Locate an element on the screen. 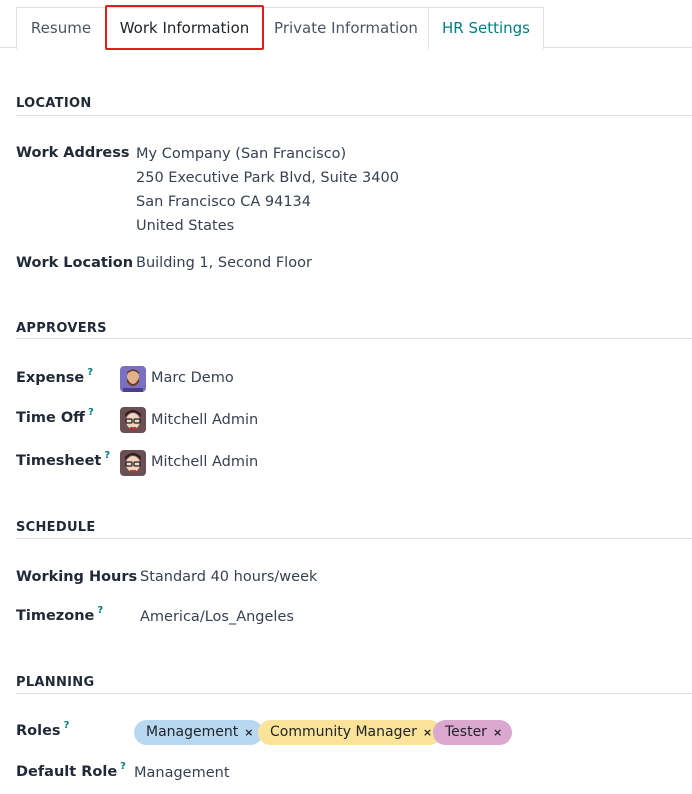 This screenshot has width=692, height=794. timesheet-label: Timesheet? is located at coordinates (63, 459).